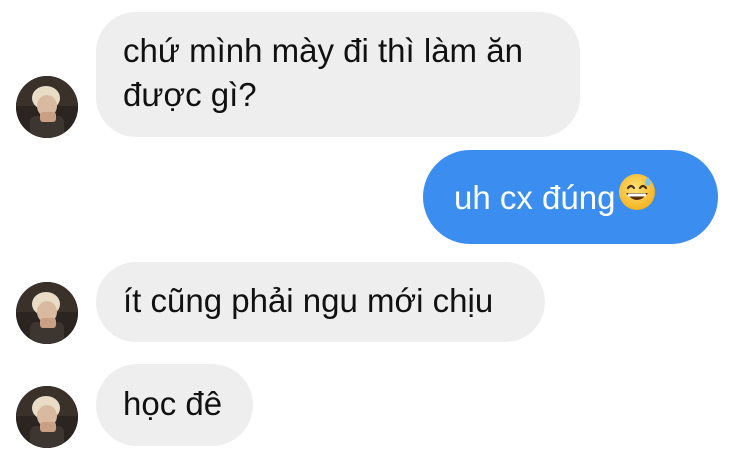 The height and width of the screenshot is (454, 750). Describe the element at coordinates (308, 300) in the screenshot. I see `message-text: ít cũng phải ngu mới chịu` at that location.